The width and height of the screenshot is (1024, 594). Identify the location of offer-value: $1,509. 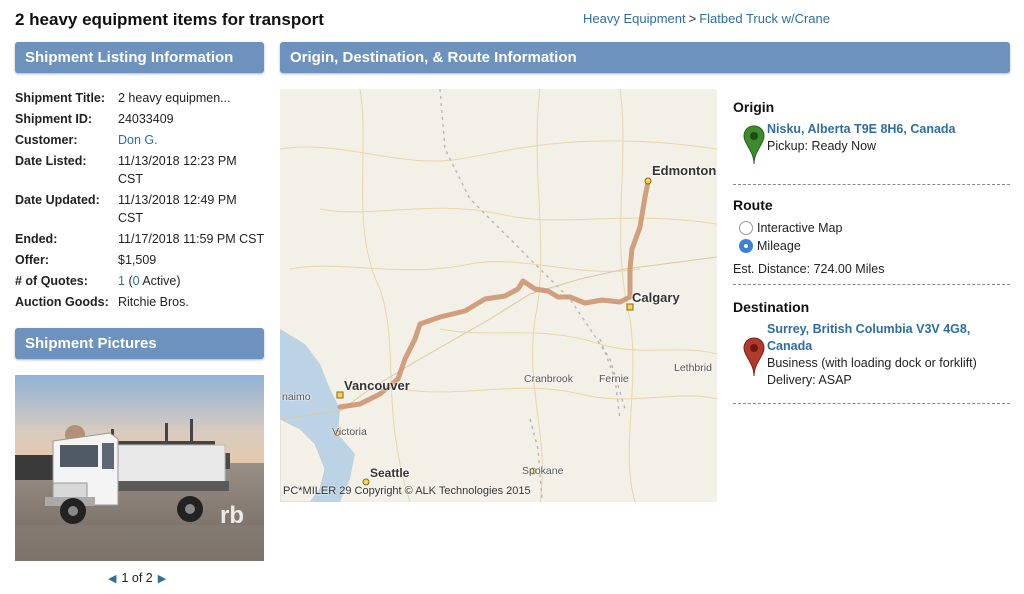
(137, 260).